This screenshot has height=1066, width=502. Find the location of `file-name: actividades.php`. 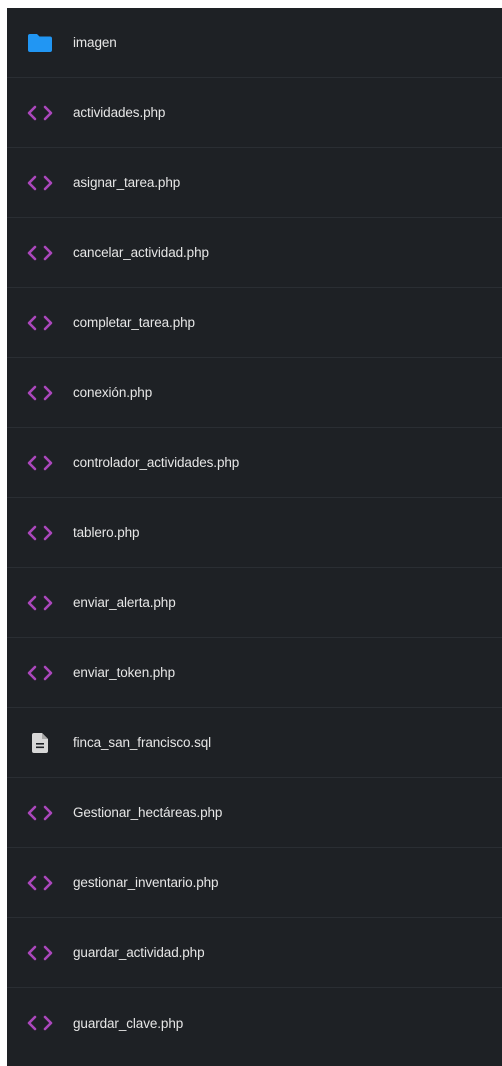

file-name: actividades.php is located at coordinates (119, 112).